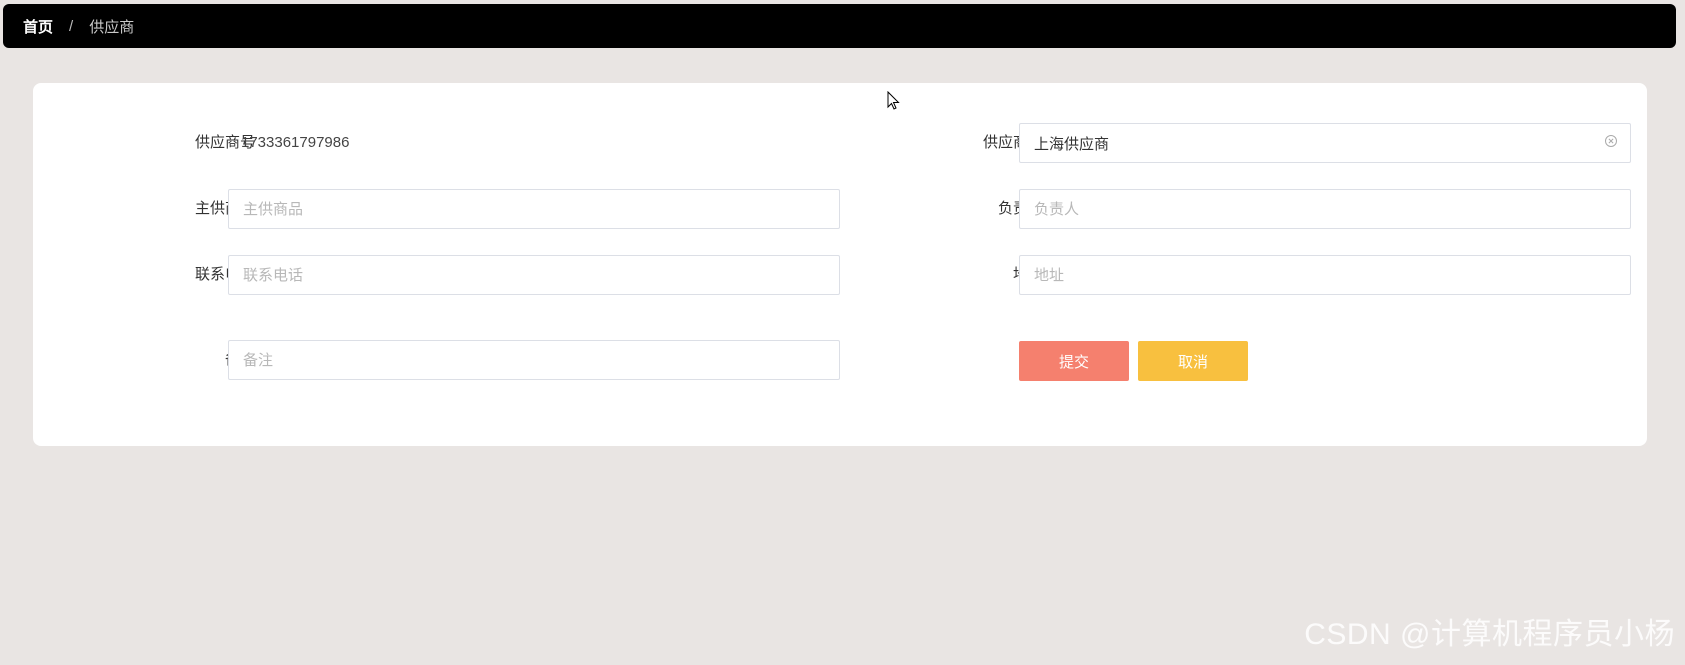 Image resolution: width=1685 pixels, height=665 pixels. What do you see at coordinates (534, 360) in the screenshot?
I see `remark-input` at bounding box center [534, 360].